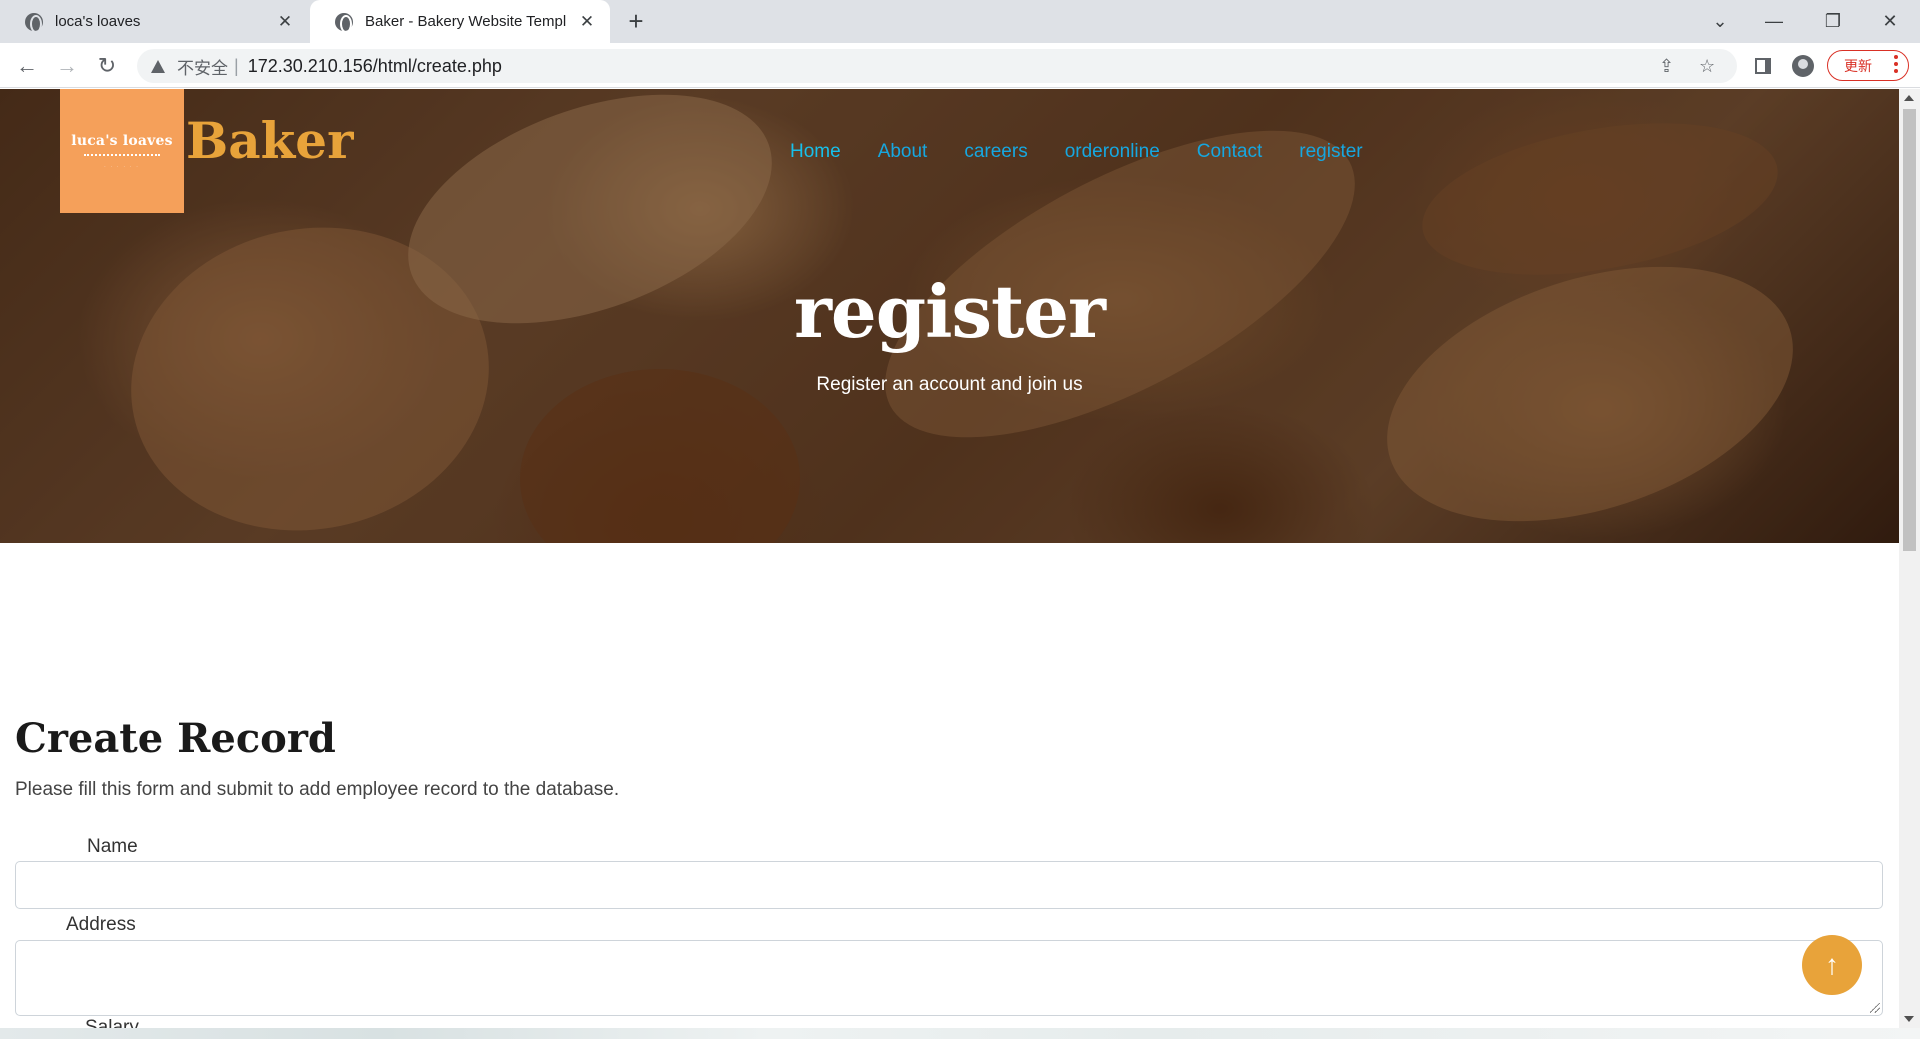 This screenshot has height=1039, width=1920. I want to click on logo-text: luca's loaves, so click(122, 141).